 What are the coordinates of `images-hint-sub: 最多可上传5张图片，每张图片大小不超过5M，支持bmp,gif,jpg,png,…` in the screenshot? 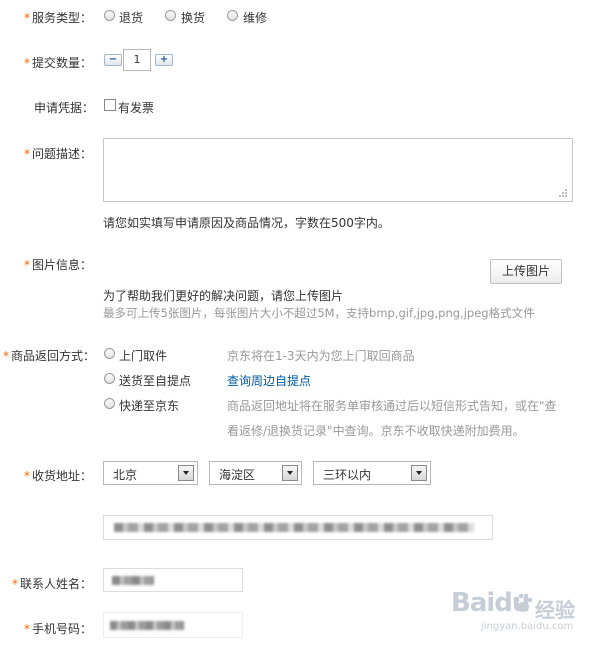 It's located at (319, 313).